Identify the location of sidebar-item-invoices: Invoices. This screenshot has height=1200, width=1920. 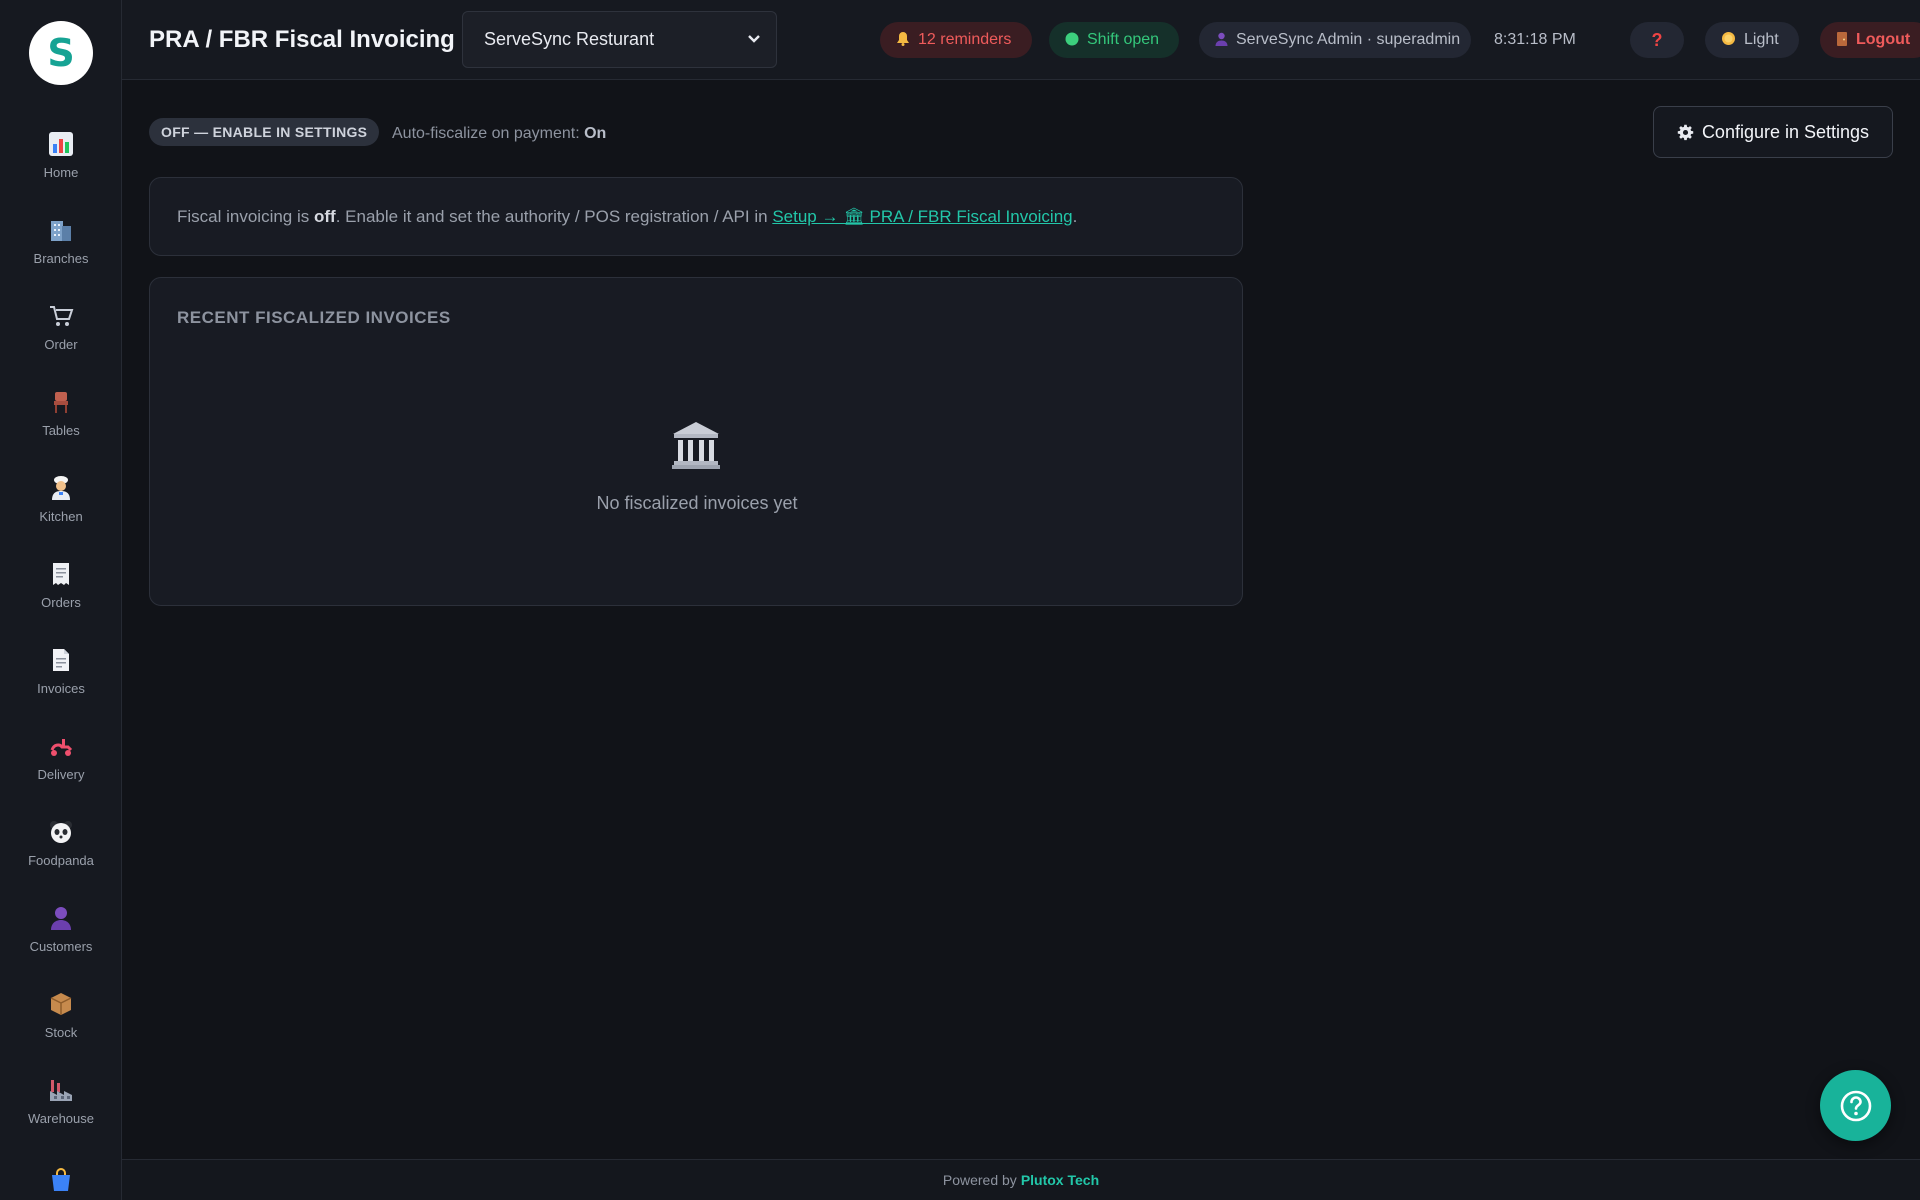
(60, 686).